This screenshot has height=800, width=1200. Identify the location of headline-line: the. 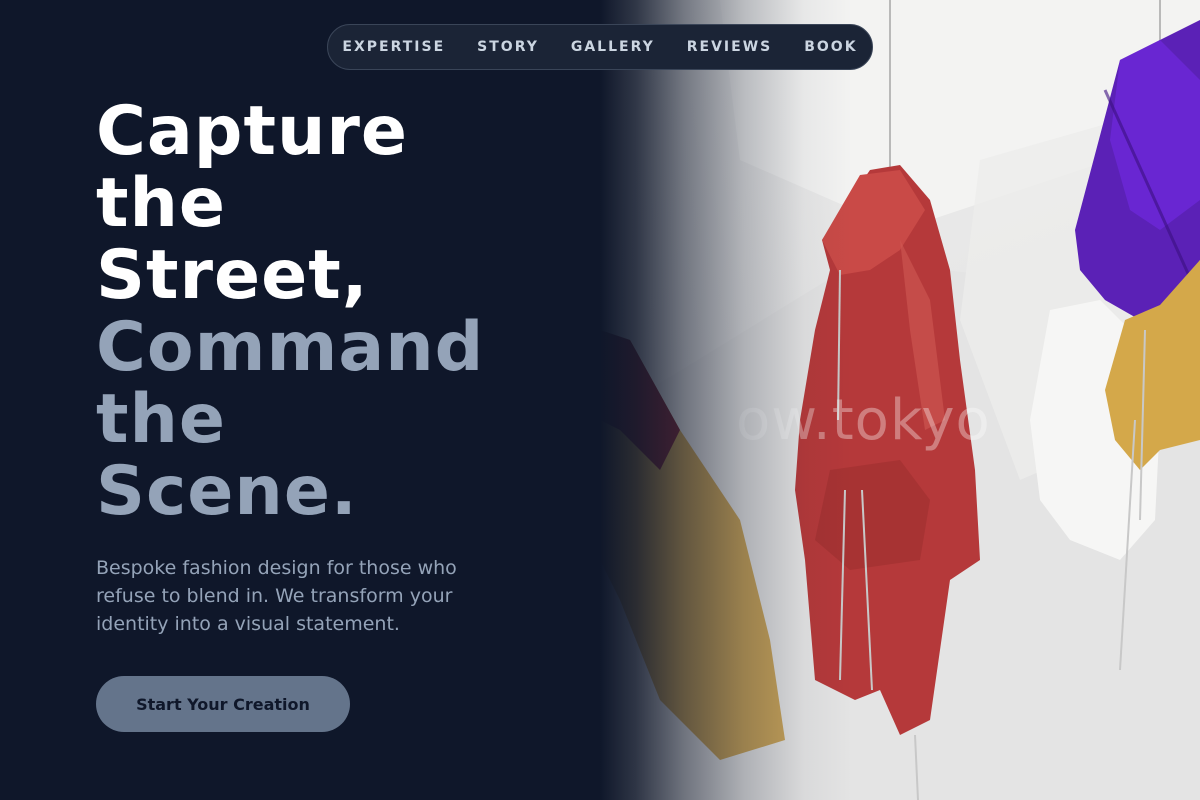
(161, 203).